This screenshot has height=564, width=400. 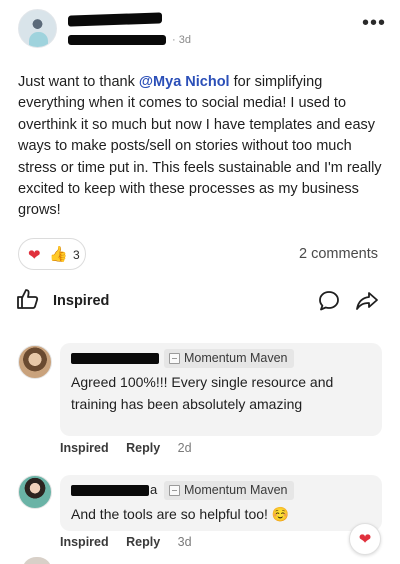 I want to click on comment-icon, so click(x=329, y=301).